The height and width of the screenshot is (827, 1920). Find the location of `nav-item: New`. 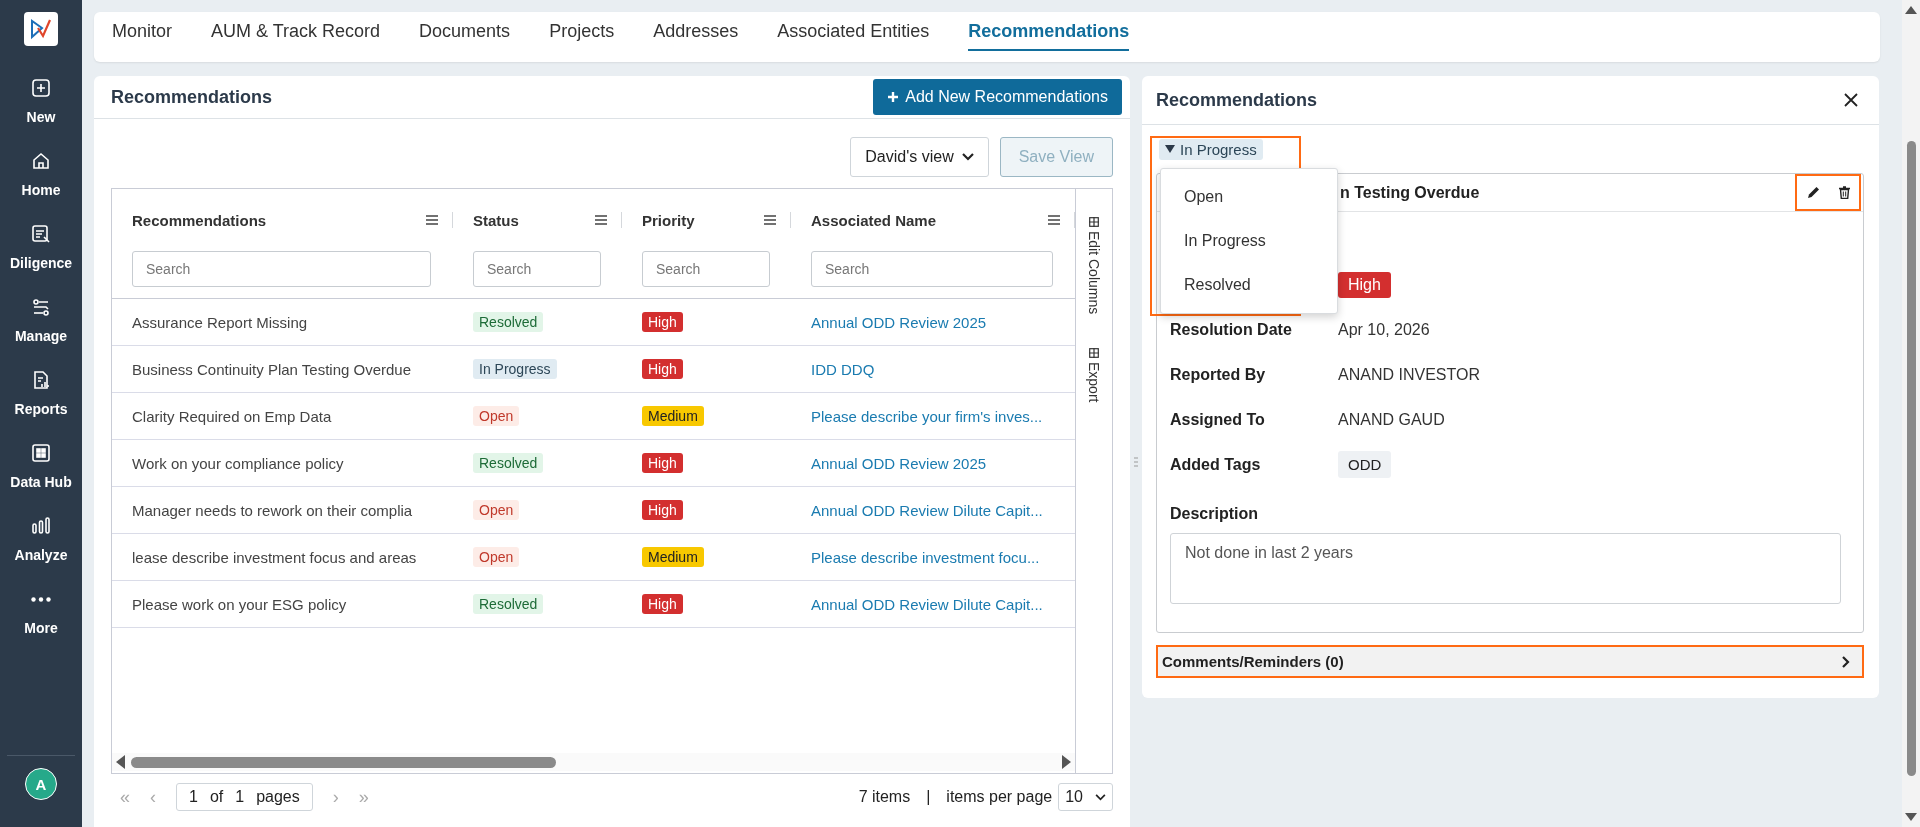

nav-item: New is located at coordinates (41, 113).